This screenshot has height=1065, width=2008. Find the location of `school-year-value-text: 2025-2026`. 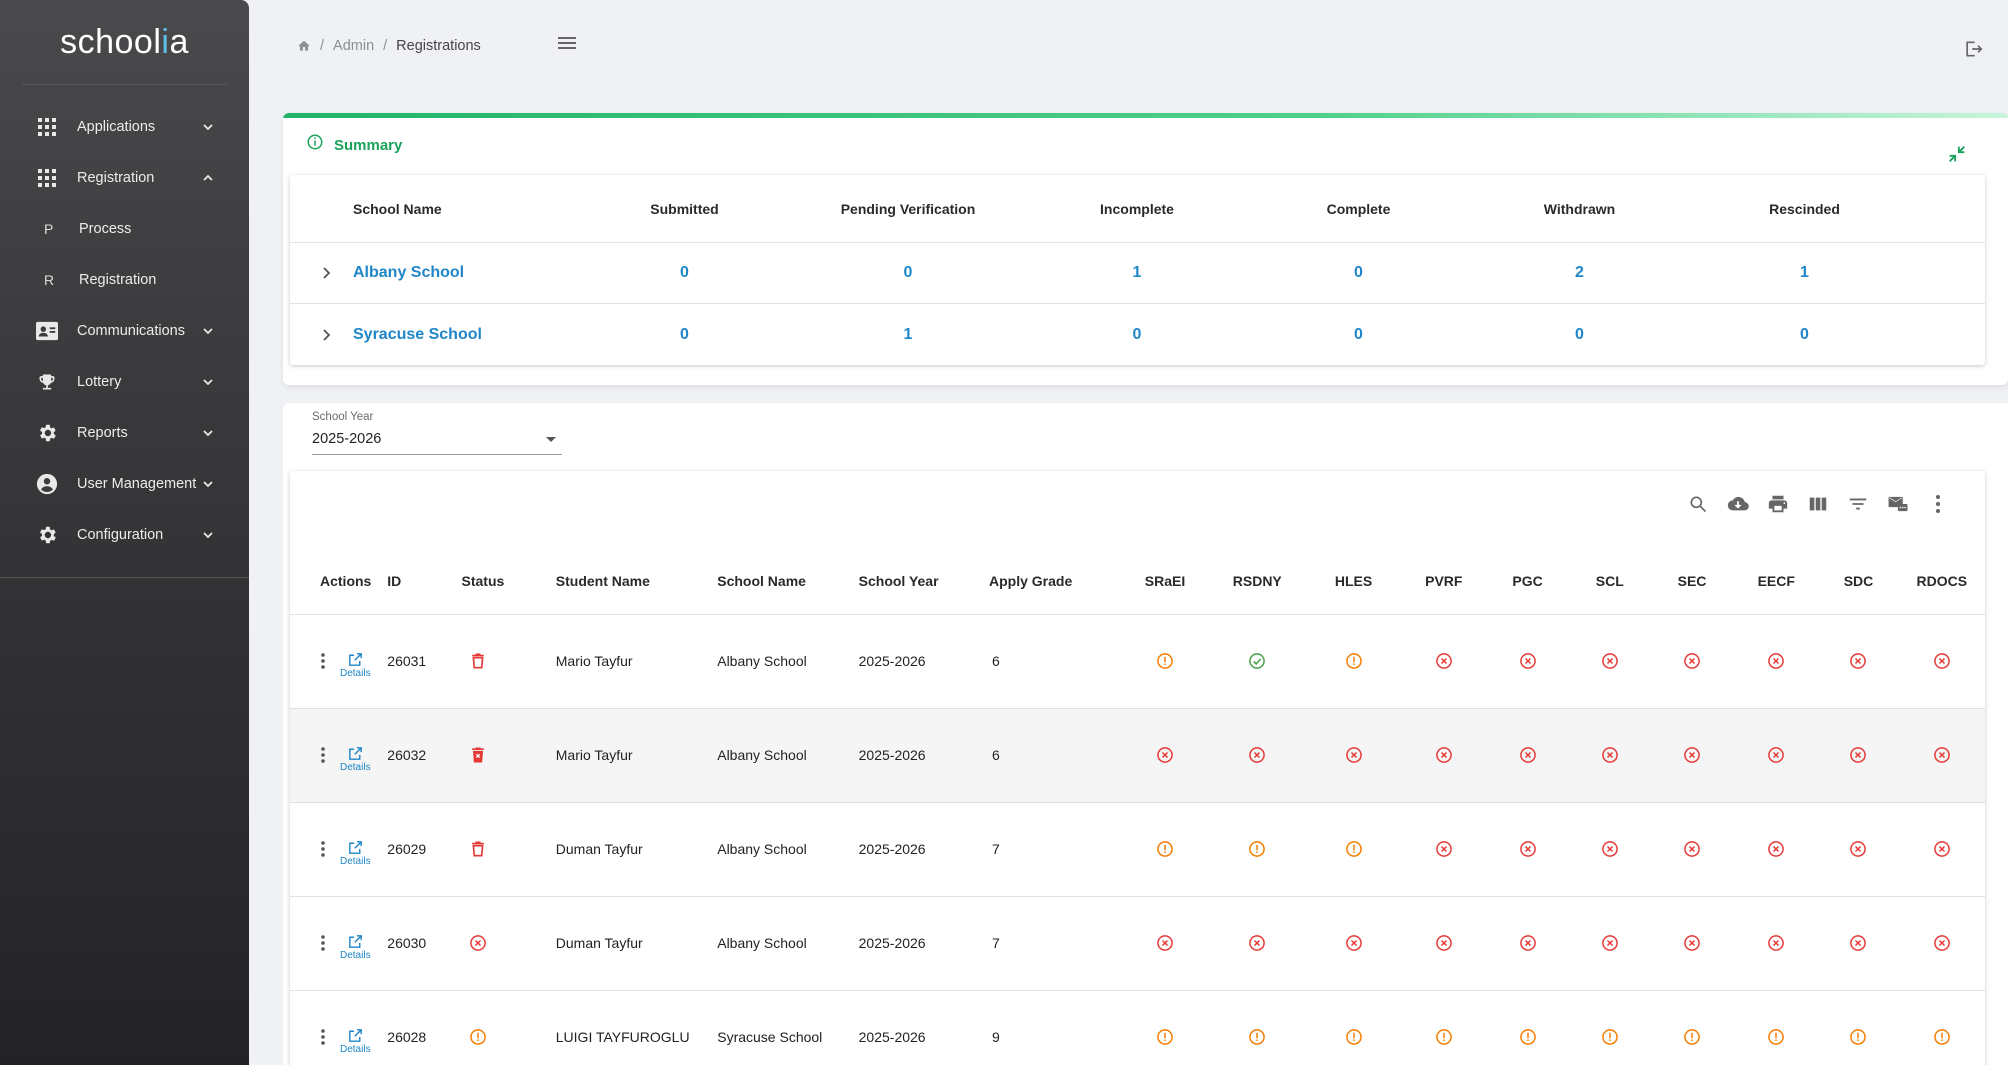

school-year-value-text: 2025-2026 is located at coordinates (347, 439).